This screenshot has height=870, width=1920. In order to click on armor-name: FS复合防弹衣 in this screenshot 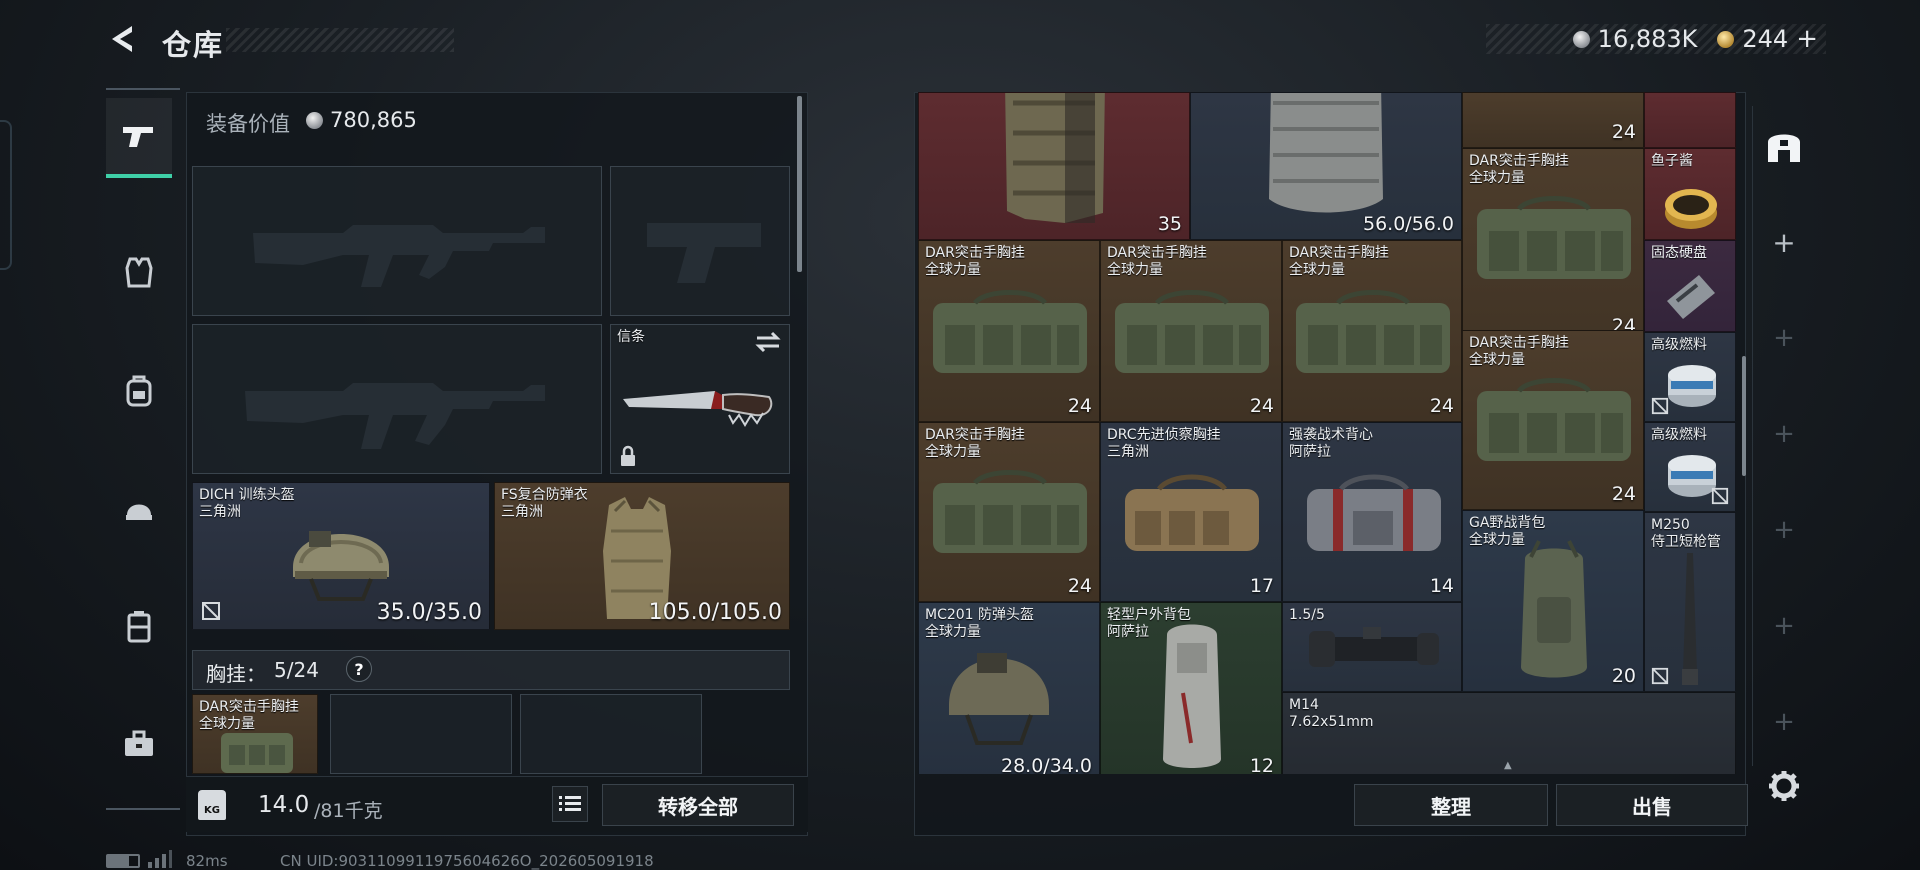, I will do `click(544, 495)`.